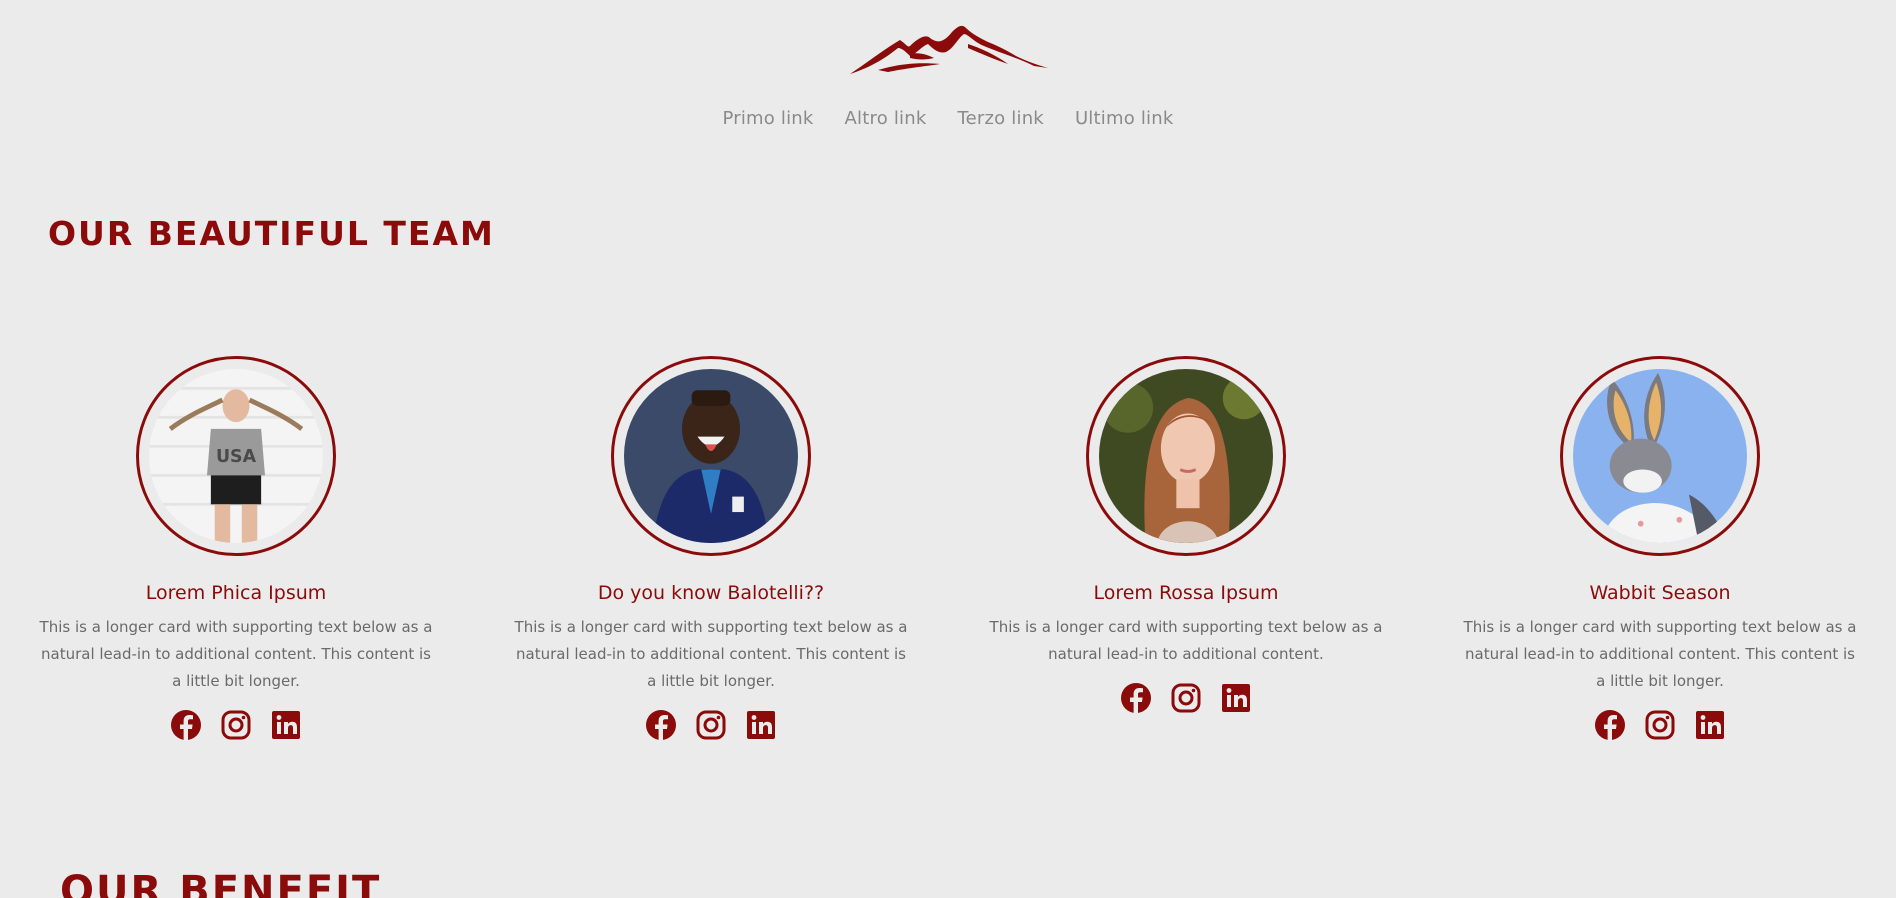 The image size is (1896, 898). I want to click on svg-text: USA, so click(236, 457).